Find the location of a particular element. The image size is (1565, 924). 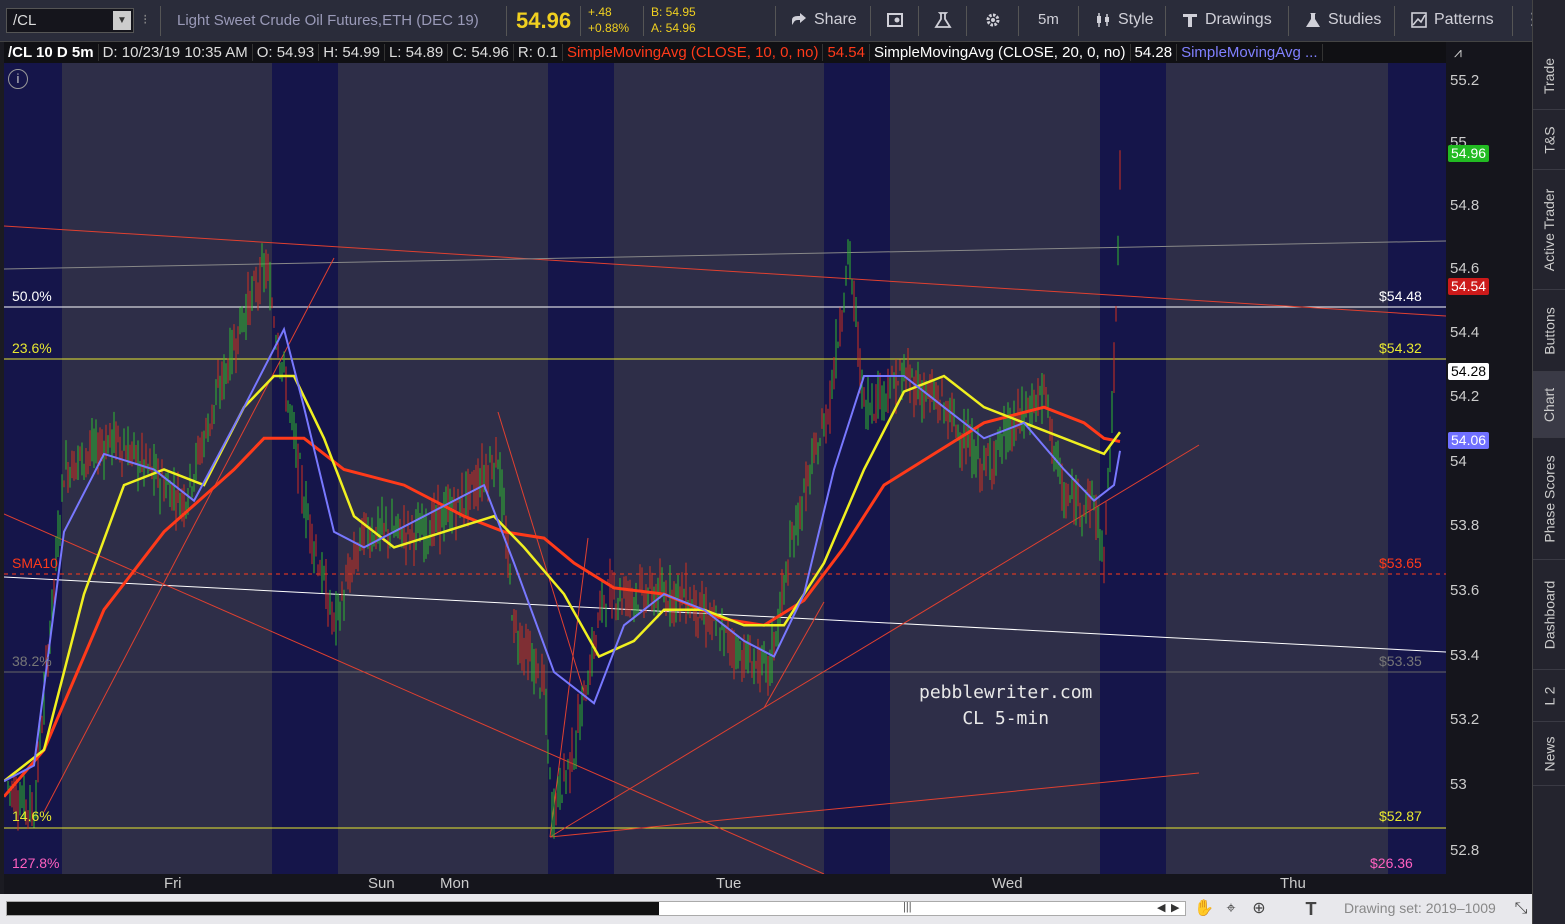

sma10-badge: 54.54 is located at coordinates (1469, 286).